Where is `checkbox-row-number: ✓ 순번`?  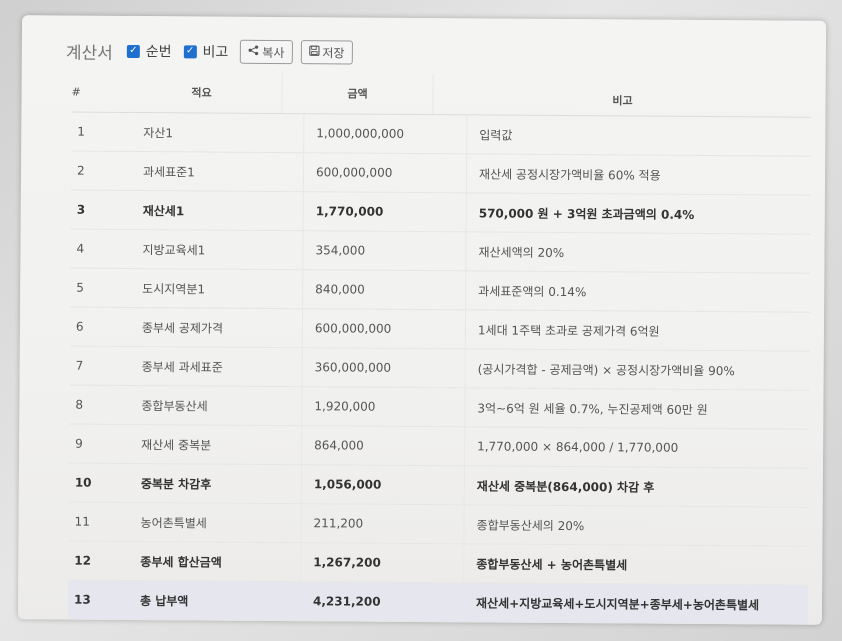 checkbox-row-number: ✓ 순번 is located at coordinates (149, 51).